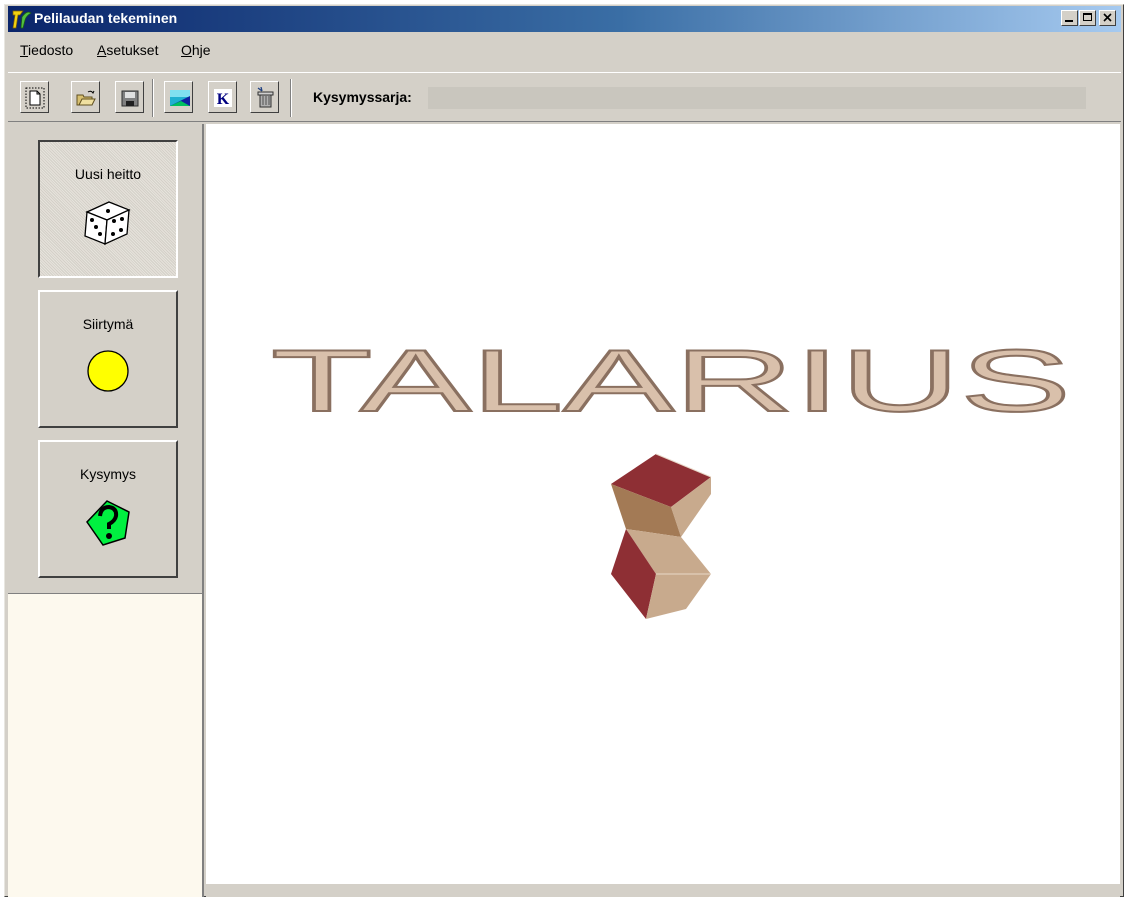  Describe the element at coordinates (108, 523) in the screenshot. I see `question-pentagon-icon` at that location.